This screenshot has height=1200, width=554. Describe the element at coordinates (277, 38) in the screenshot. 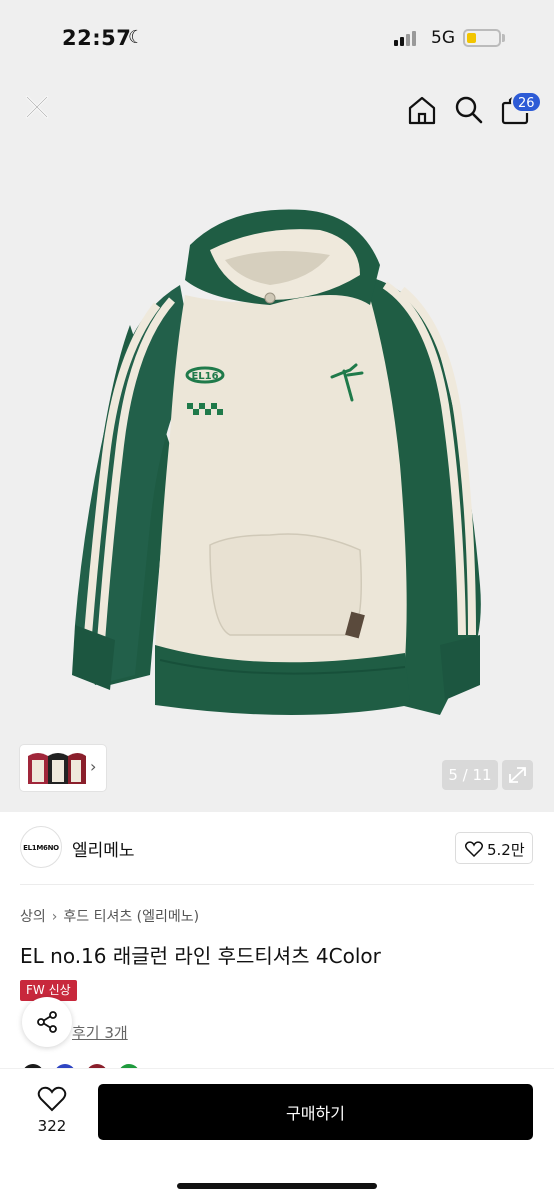

I see `status-bar: 22:57 ☾ 5G` at that location.